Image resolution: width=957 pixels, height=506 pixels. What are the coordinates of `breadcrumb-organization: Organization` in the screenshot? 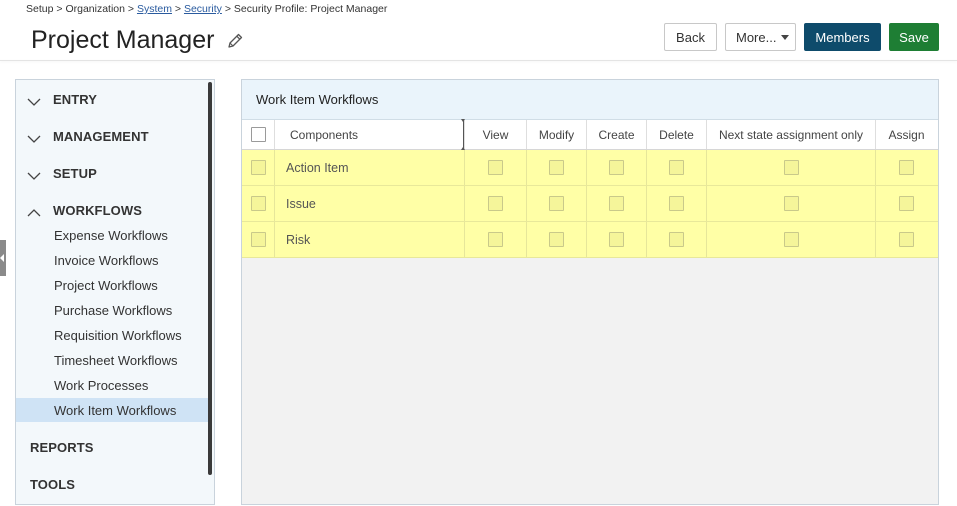 It's located at (95, 9).